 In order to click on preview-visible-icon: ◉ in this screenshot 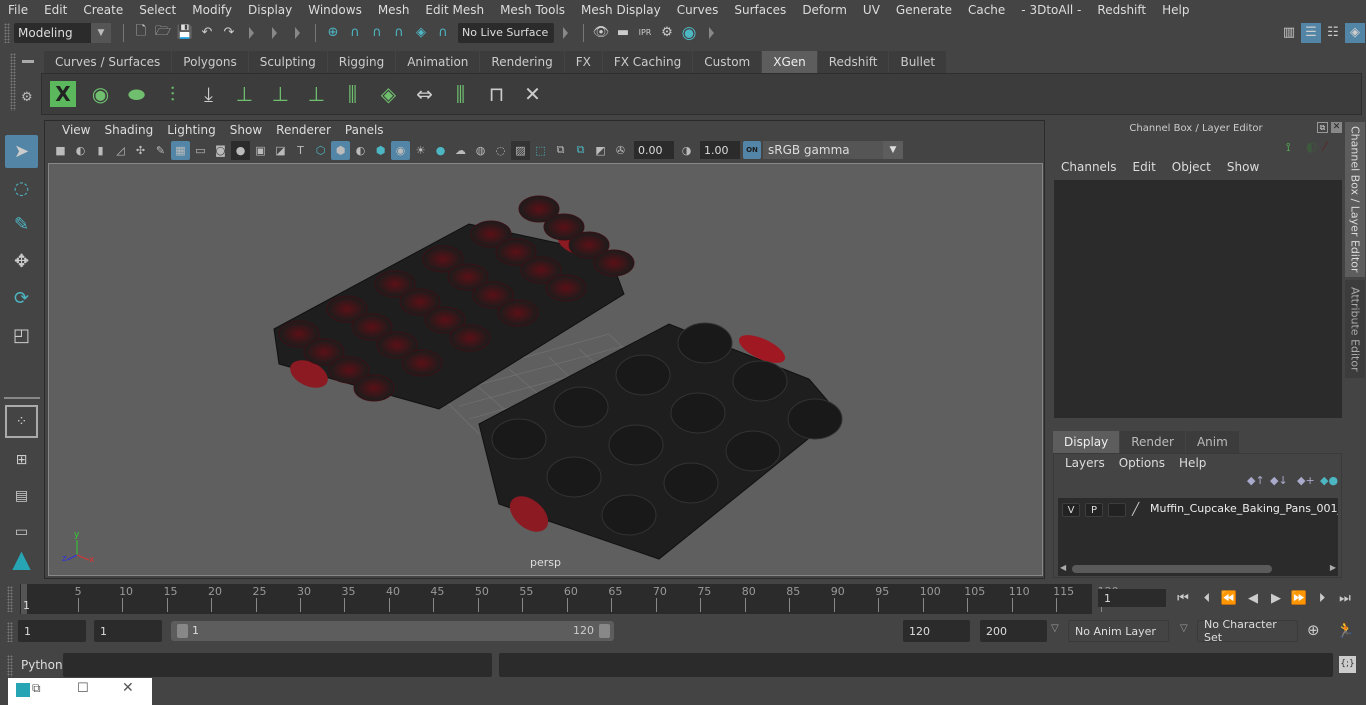, I will do `click(100, 94)`.